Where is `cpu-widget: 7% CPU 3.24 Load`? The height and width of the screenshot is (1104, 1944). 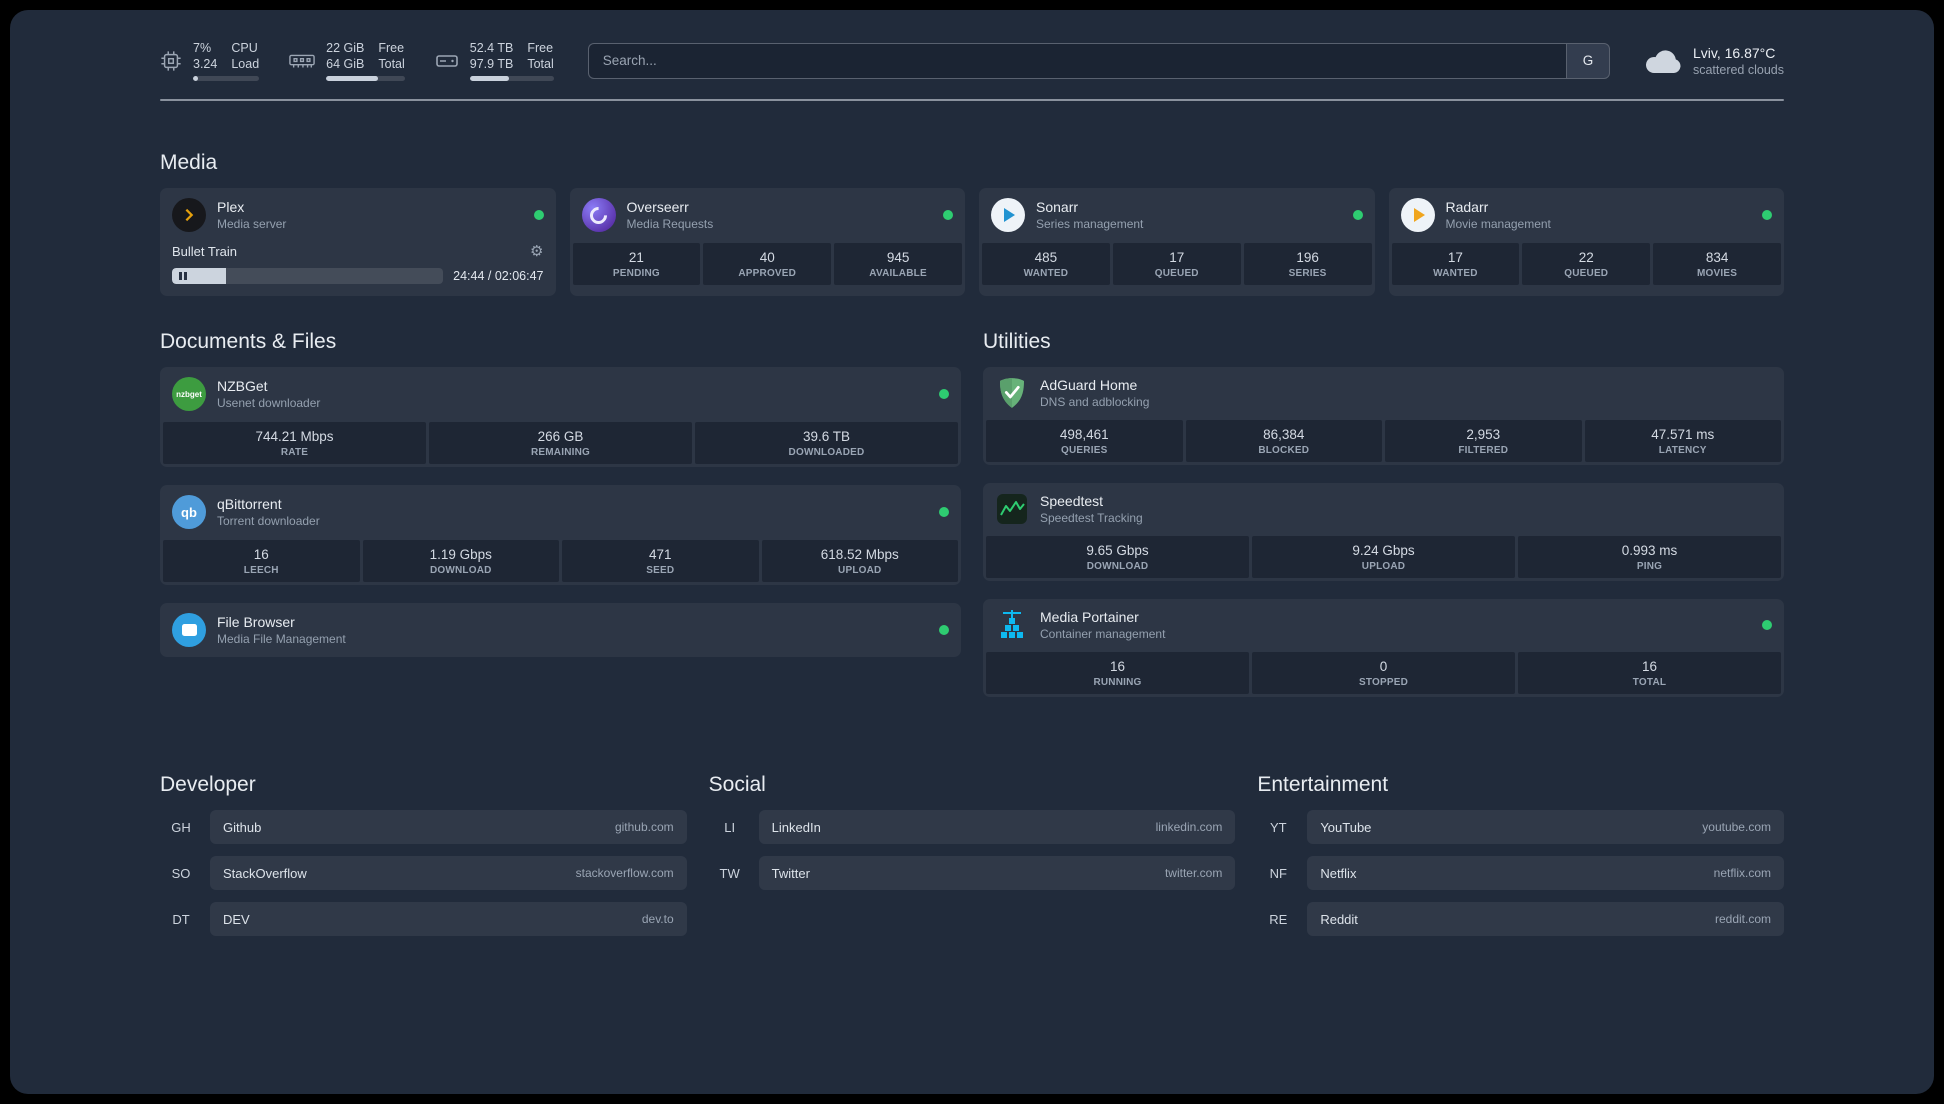 cpu-widget: 7% CPU 3.24 Load is located at coordinates (210, 60).